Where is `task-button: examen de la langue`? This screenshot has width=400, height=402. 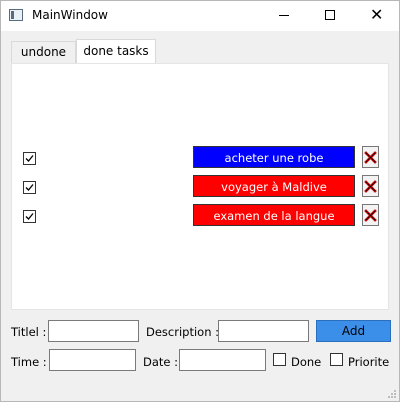
task-button: examen de la langue is located at coordinates (274, 215).